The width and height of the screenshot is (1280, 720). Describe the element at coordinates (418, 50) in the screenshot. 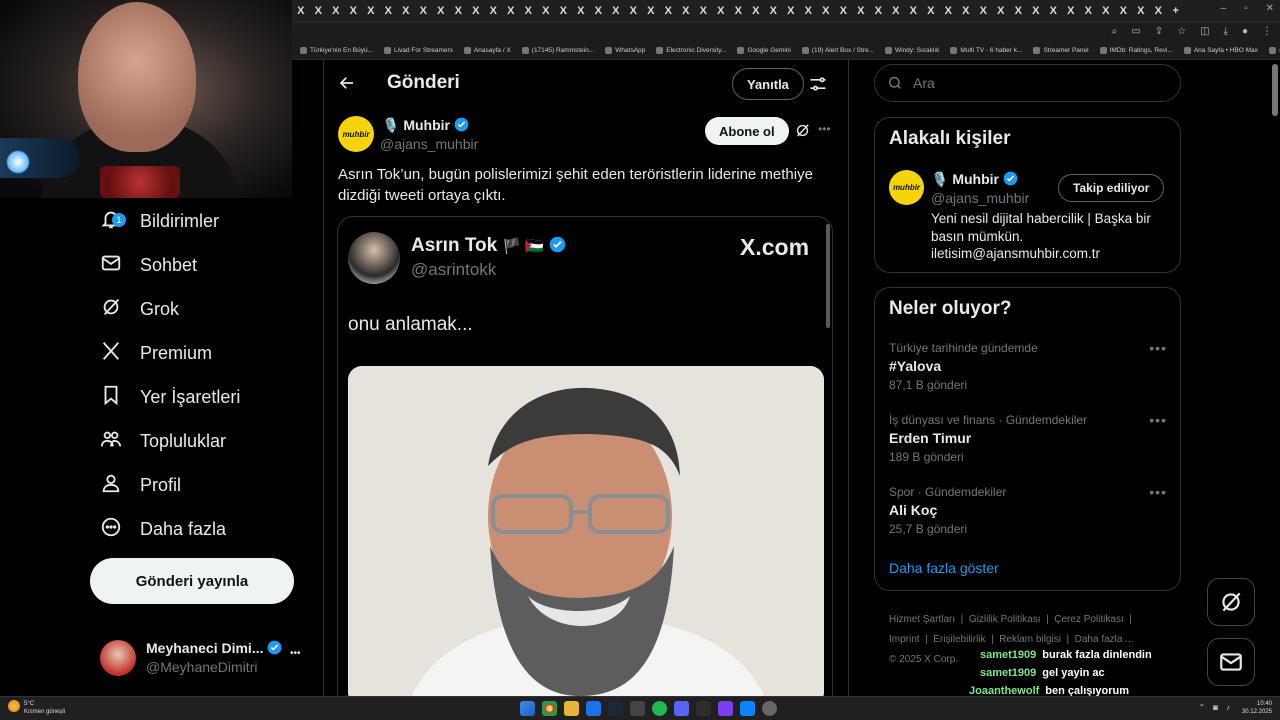

I see `bookmark-item: Livad For Streamers` at that location.